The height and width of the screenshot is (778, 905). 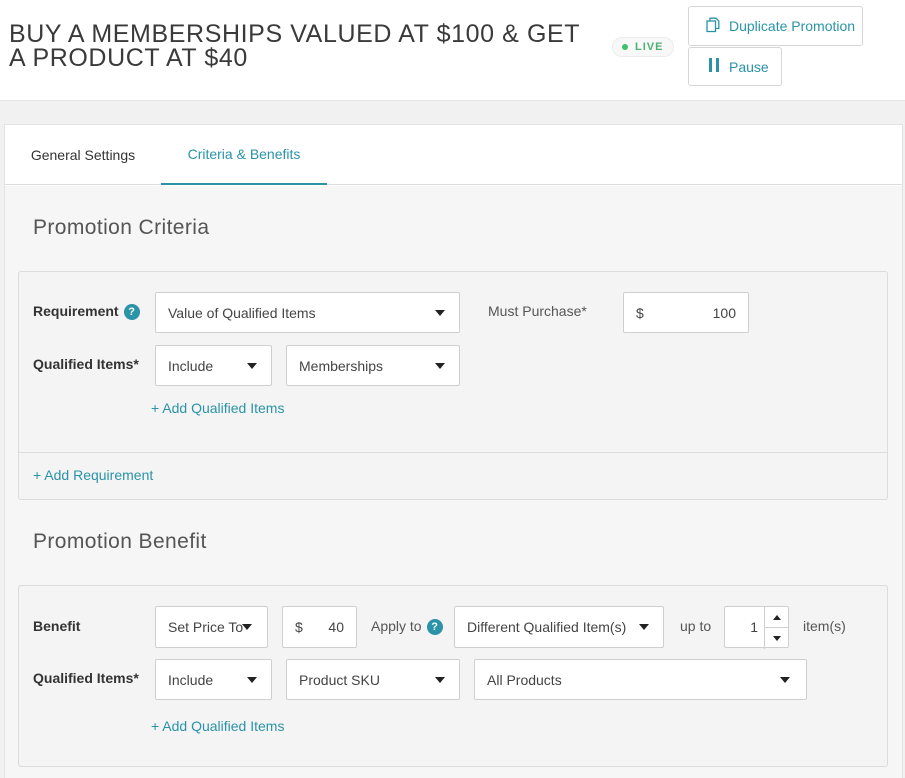 I want to click on quantity-value: 1, so click(x=754, y=627).